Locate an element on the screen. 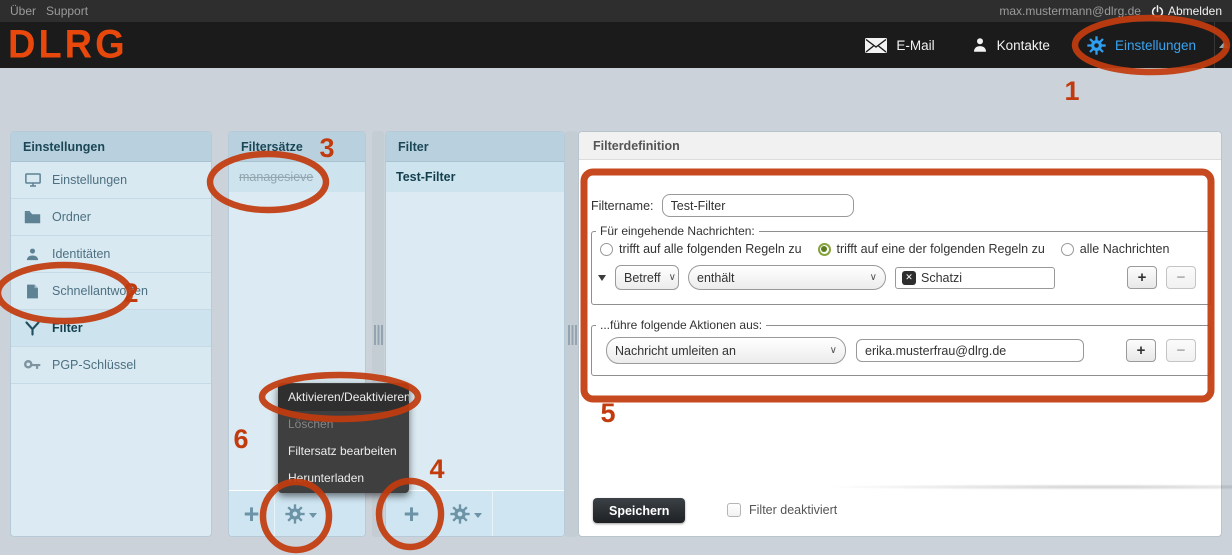 The height and width of the screenshot is (555, 1232). chevron-up-icon is located at coordinates (1223, 45).